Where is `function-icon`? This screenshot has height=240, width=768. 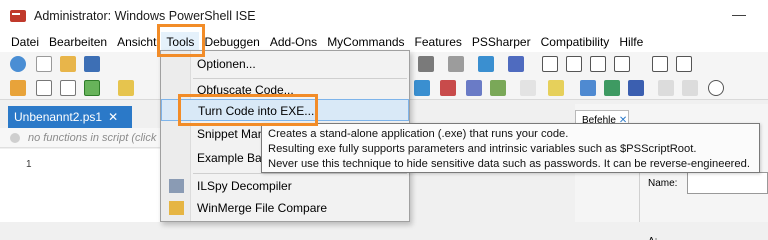
function-icon is located at coordinates (15, 137).